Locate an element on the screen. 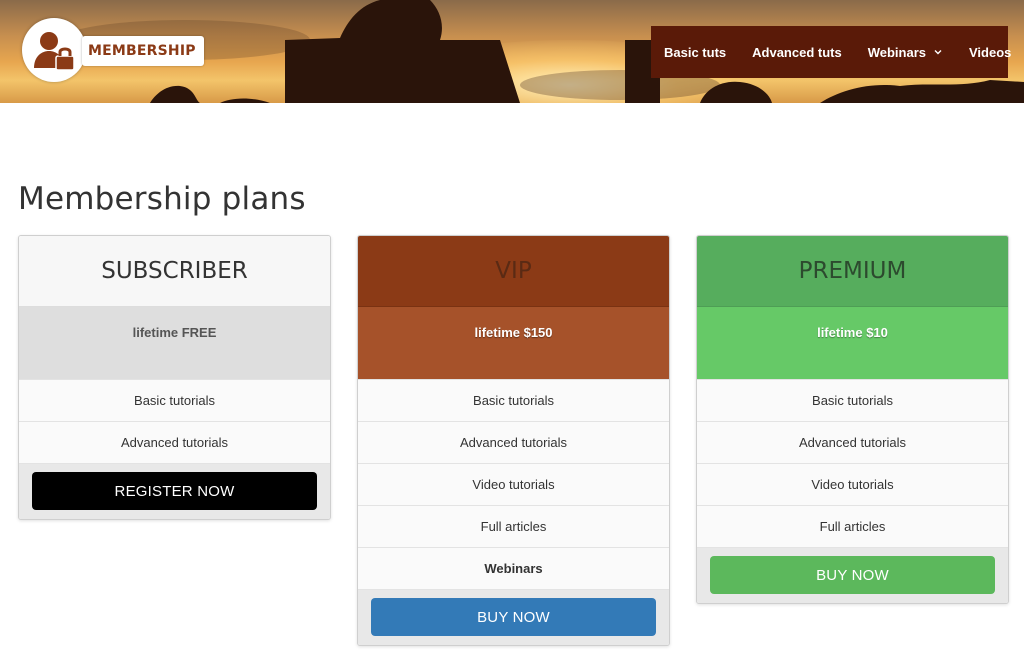 This screenshot has width=1024, height=657. user-lock-icon is located at coordinates (54, 51).